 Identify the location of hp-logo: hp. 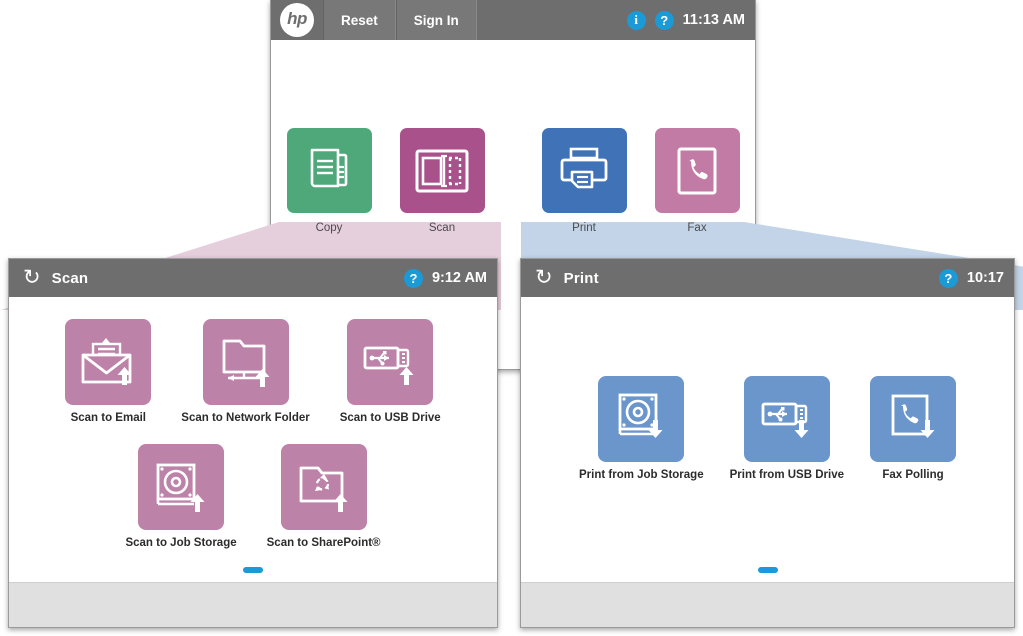
(297, 20).